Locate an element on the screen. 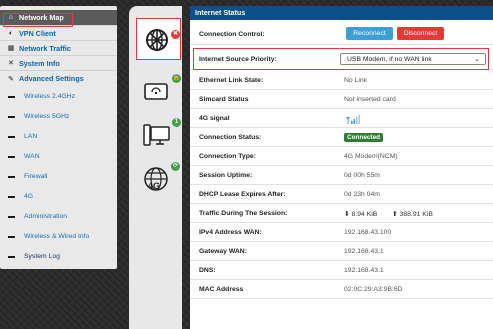  sidebar-subitem-label: System Log is located at coordinates (42, 256).